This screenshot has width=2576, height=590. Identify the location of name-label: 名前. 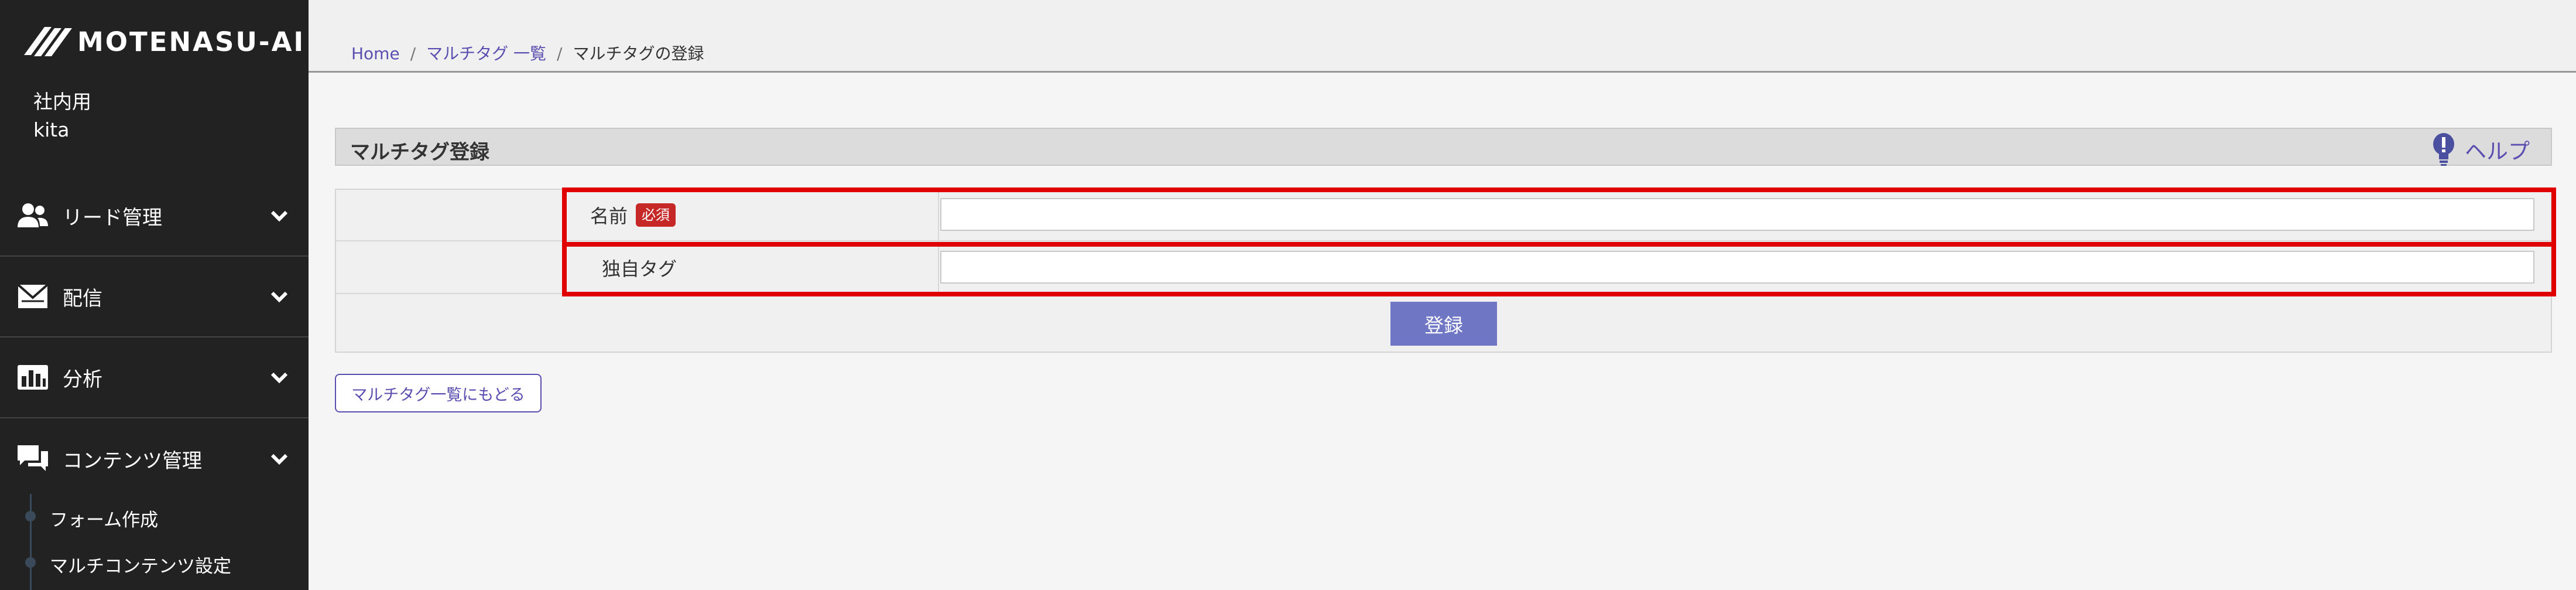
(609, 216).